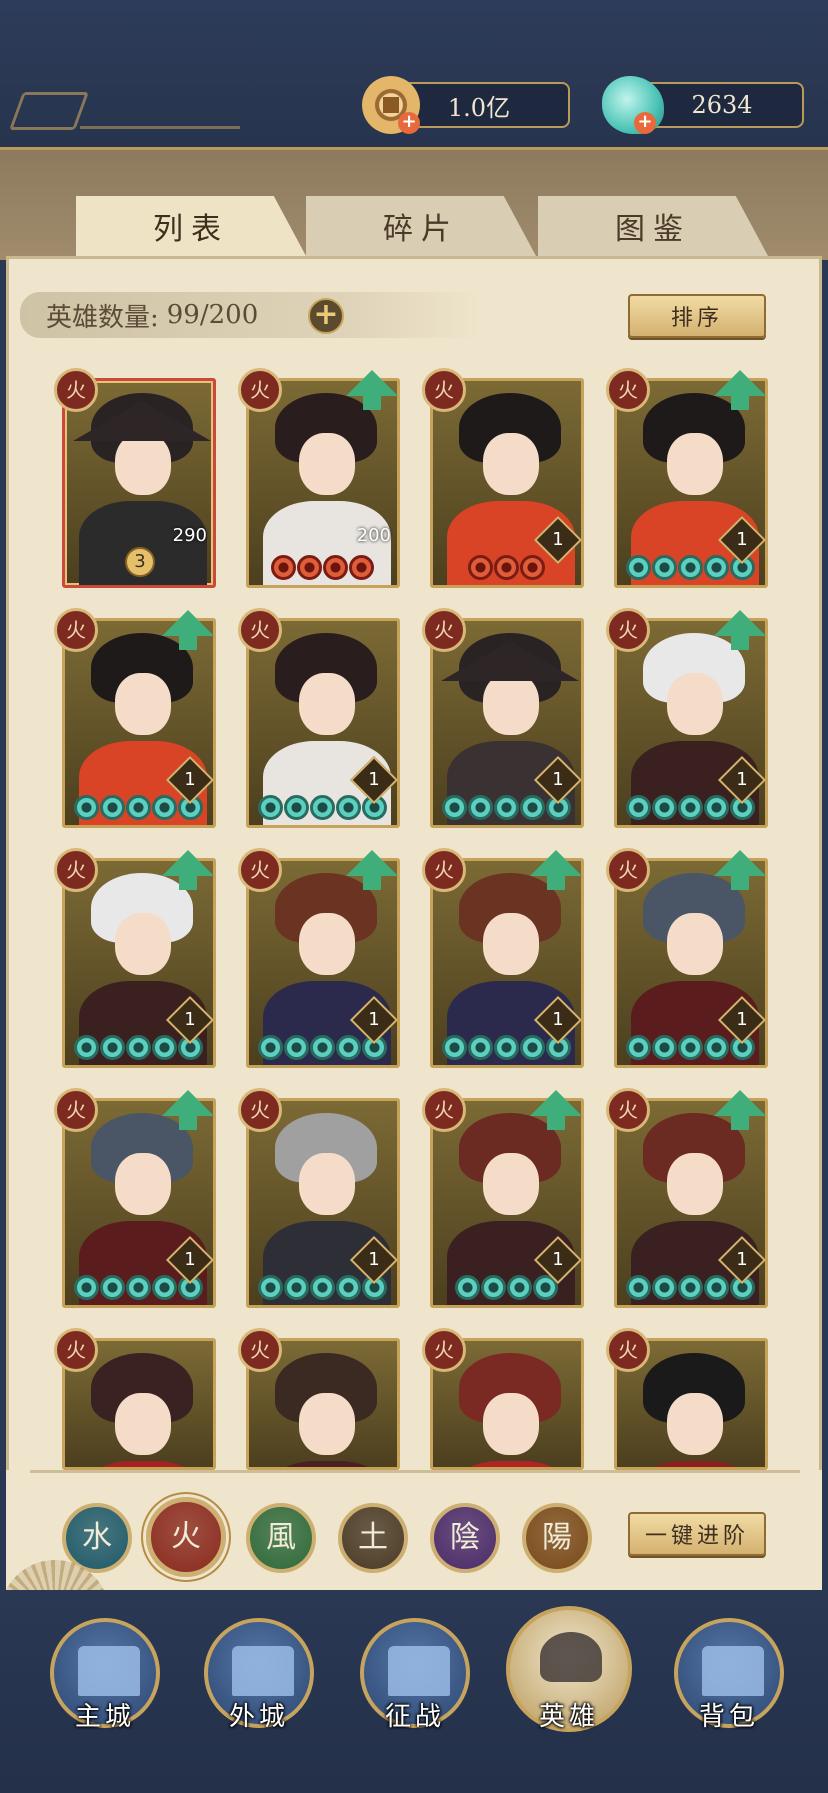  I want to click on tab-shards: 碎片, so click(421, 226).